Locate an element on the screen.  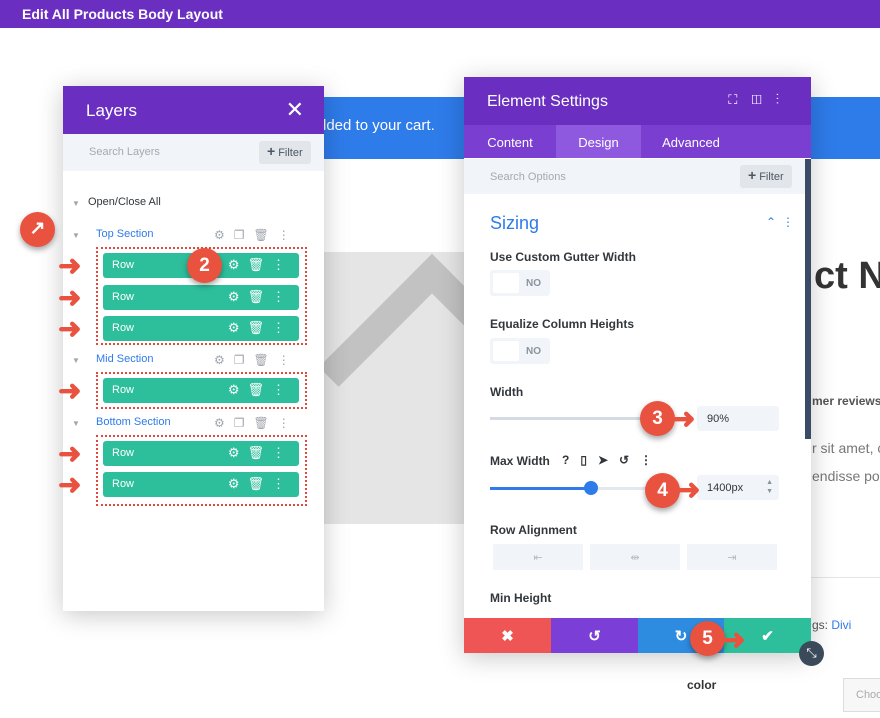
plus-icon: + is located at coordinates (271, 151).